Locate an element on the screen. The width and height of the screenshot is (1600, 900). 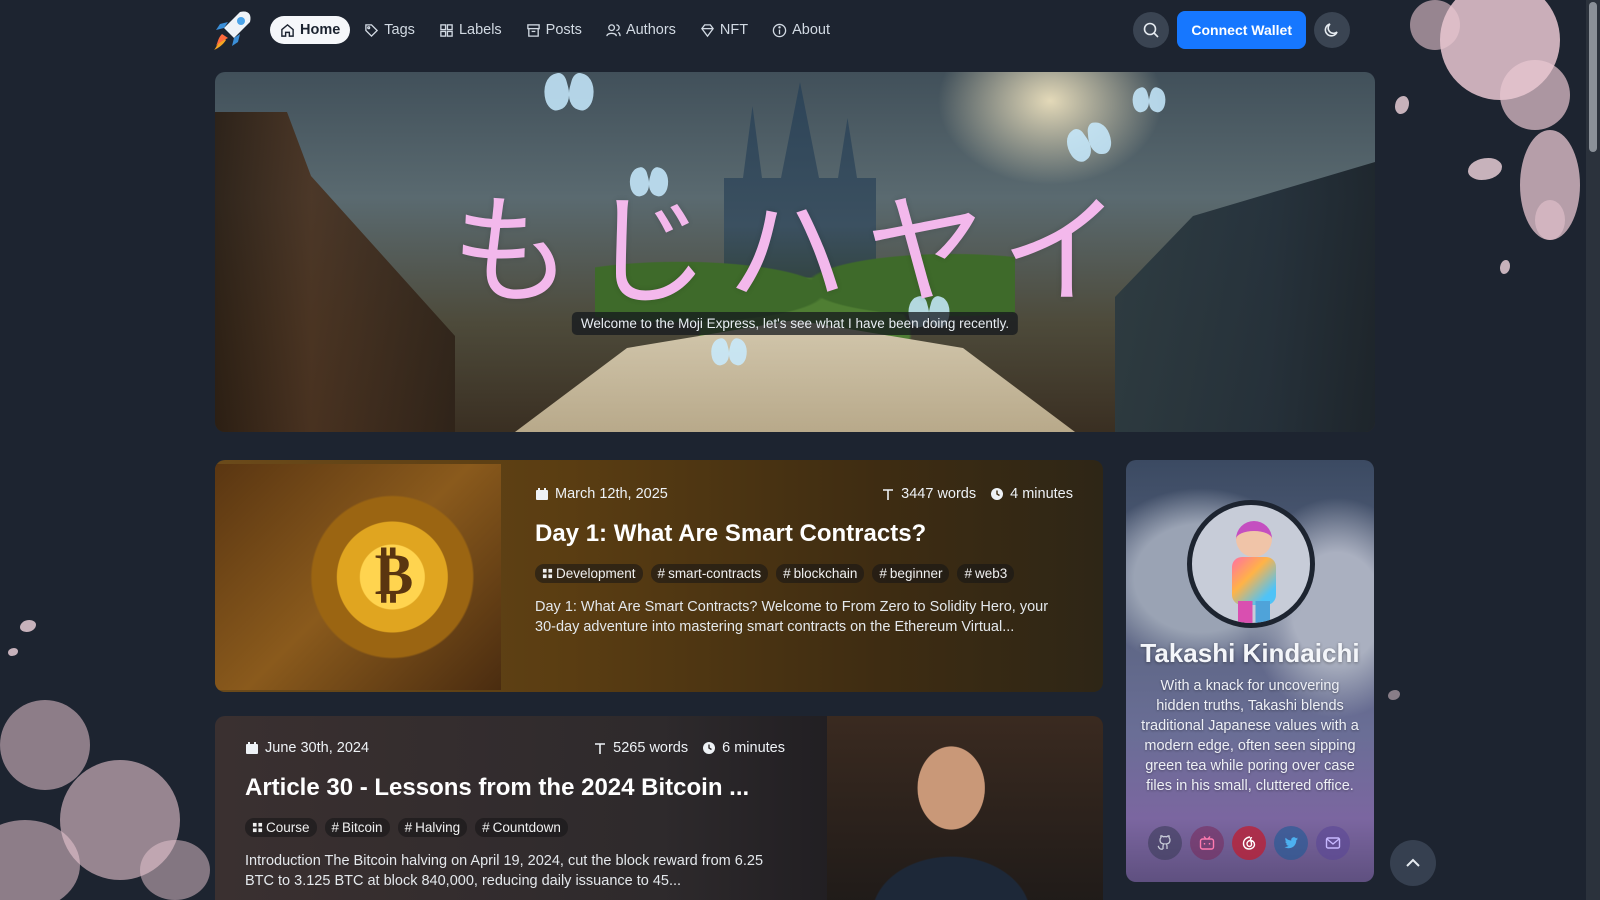
github-link is located at coordinates (1165, 843).